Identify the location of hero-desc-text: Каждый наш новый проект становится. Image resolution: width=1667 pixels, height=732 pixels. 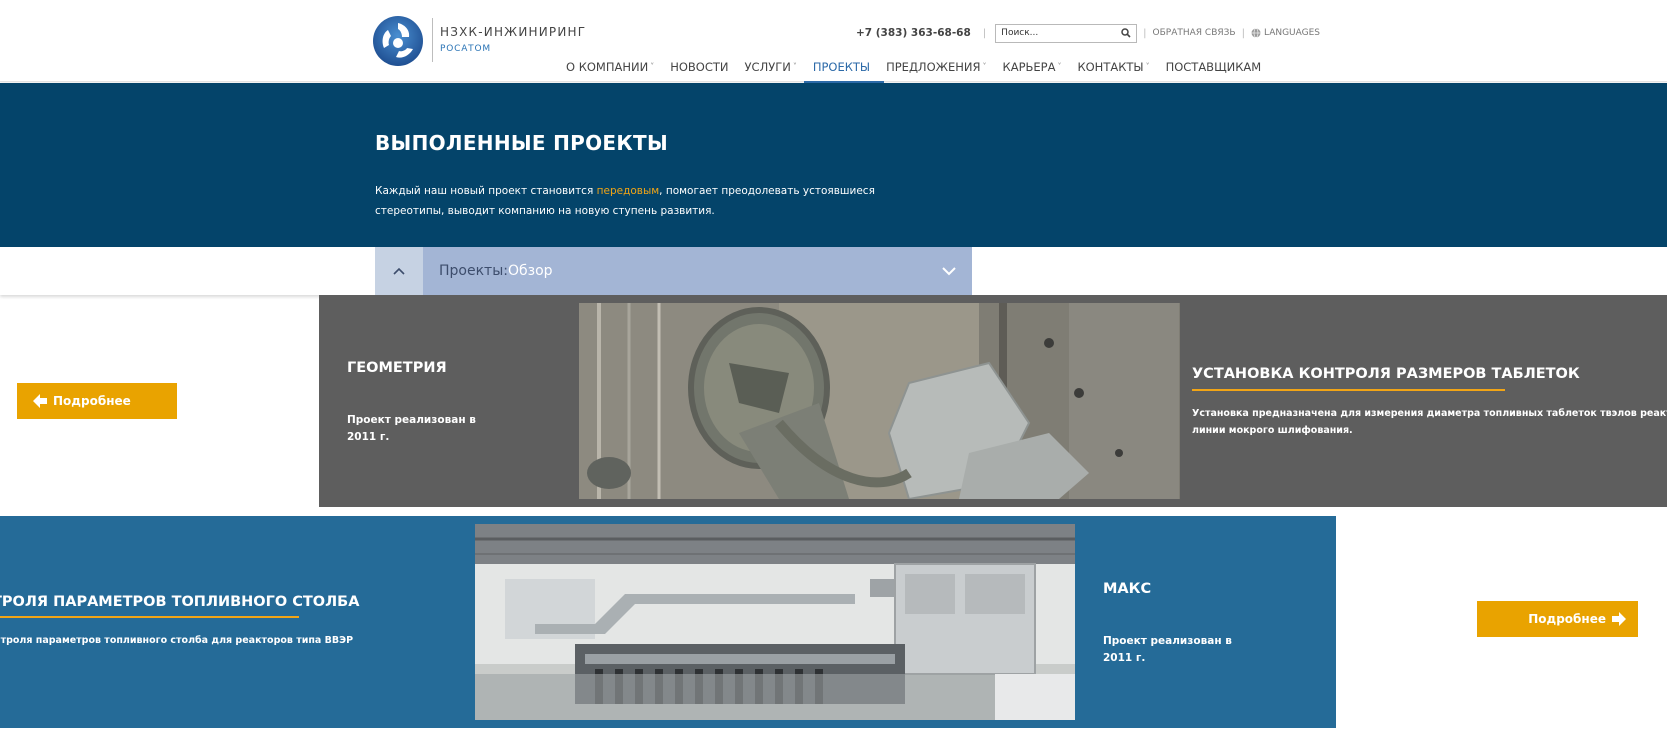
(486, 191).